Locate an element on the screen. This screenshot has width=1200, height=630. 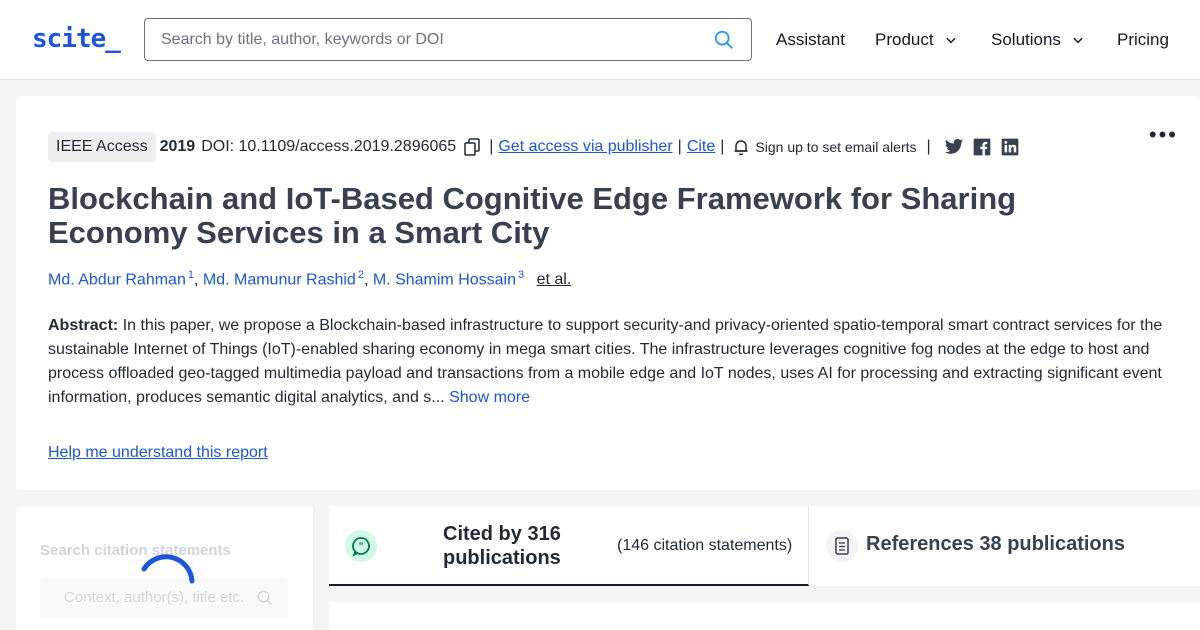
show-more-link: Show more is located at coordinates (489, 397).